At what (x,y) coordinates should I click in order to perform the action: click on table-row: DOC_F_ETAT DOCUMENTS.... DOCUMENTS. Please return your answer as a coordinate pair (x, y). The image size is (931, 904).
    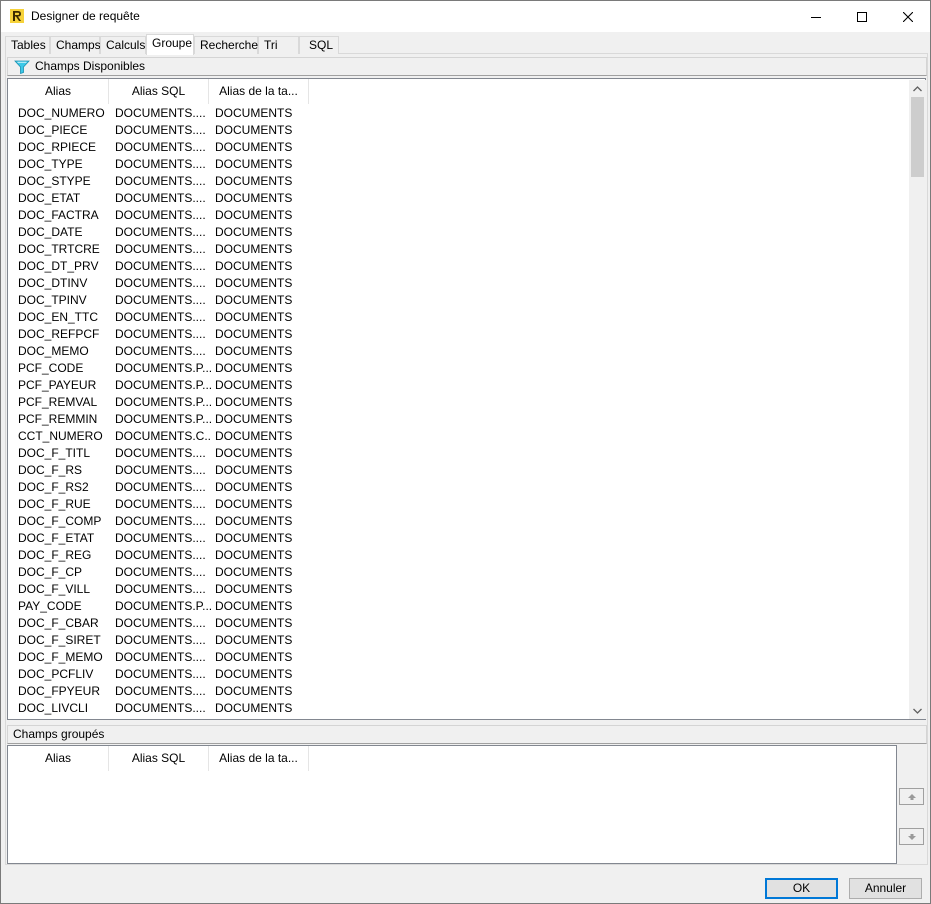
    Looking at the image, I should click on (457, 538).